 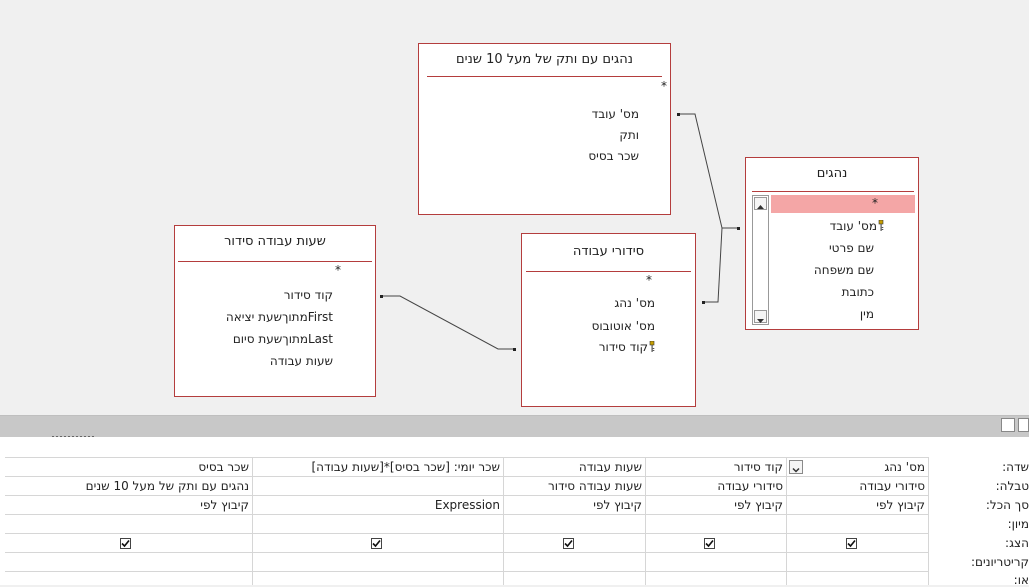 I want to click on field-item: שכר בסיס, so click(x=613, y=156).